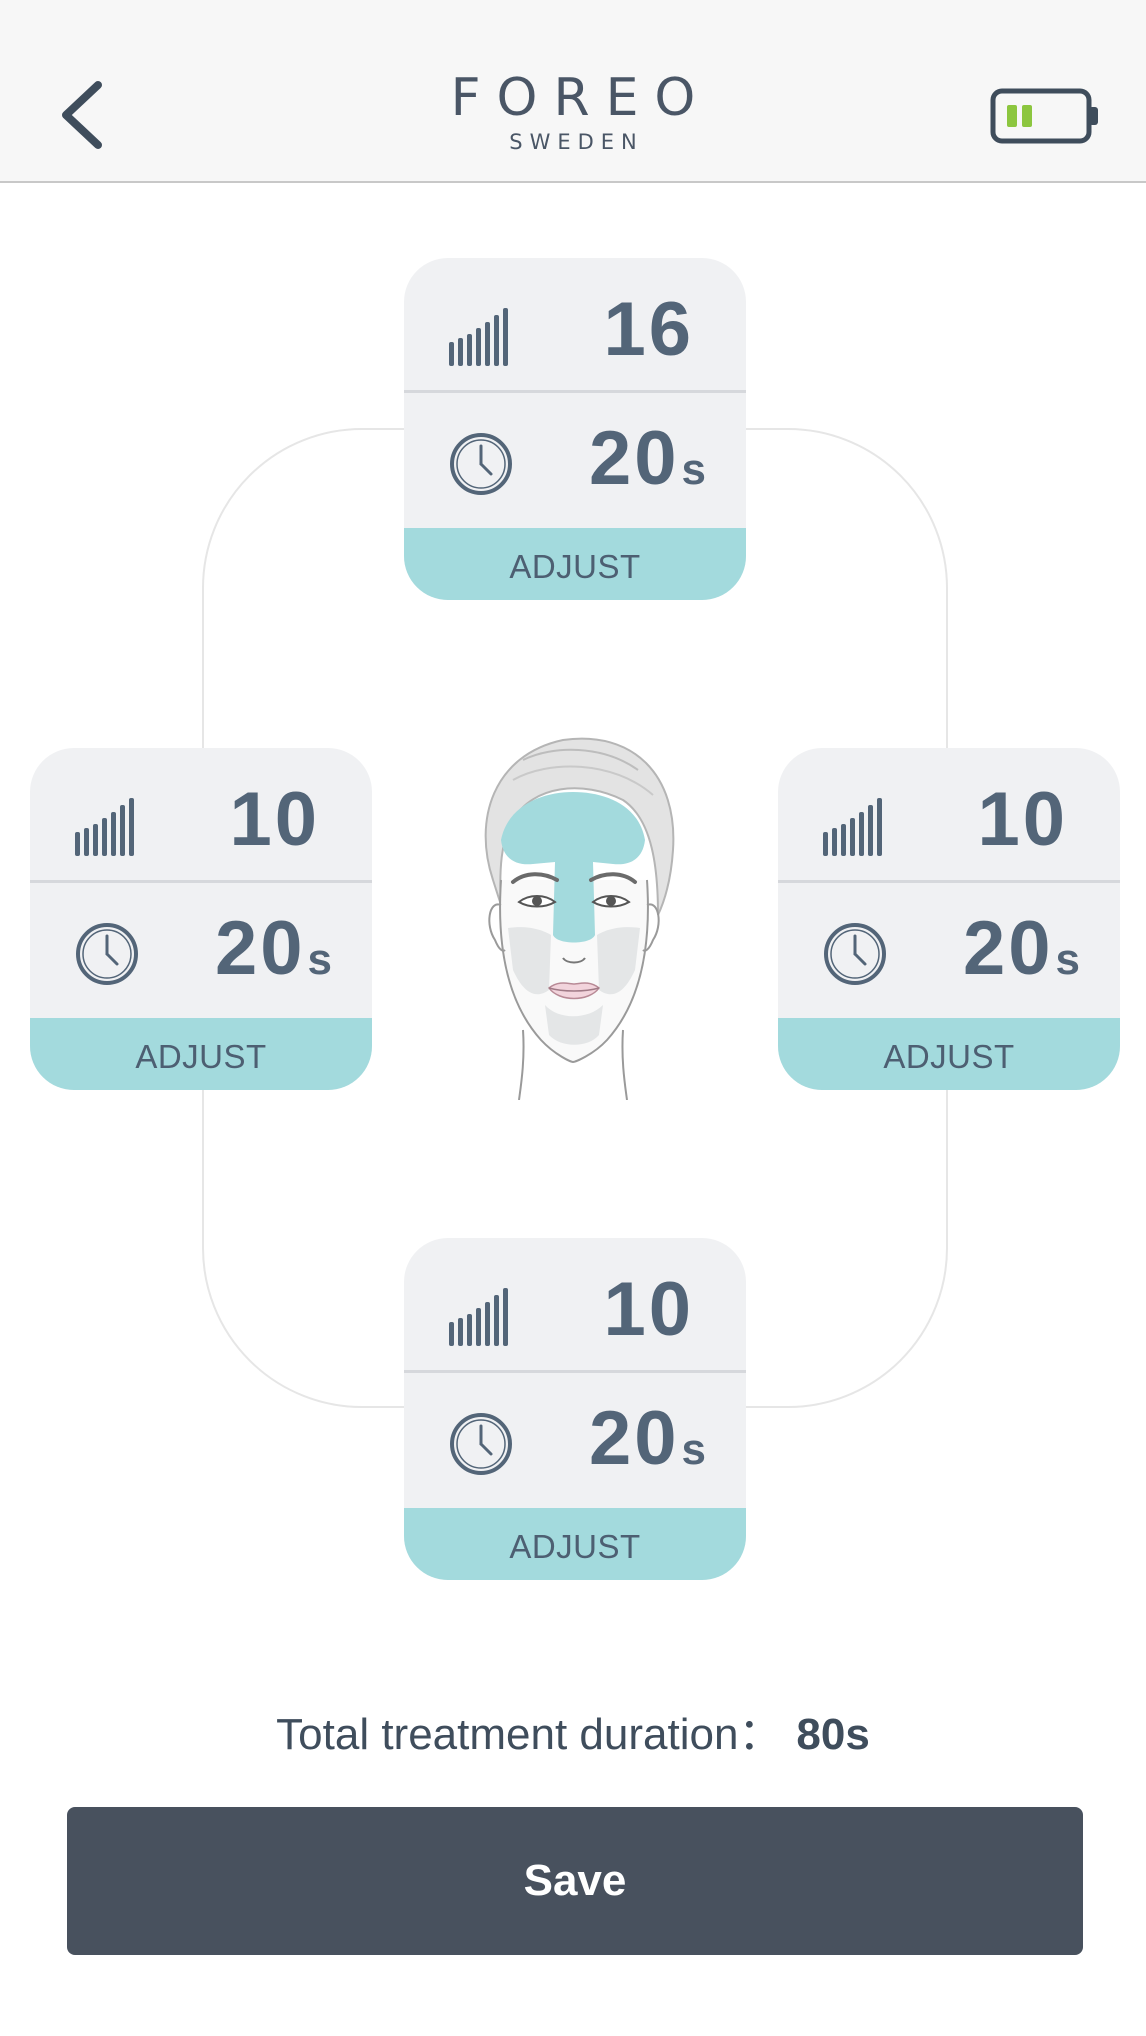  I want to click on zone-card-right-cheek: 10 20s ADJUST, so click(949, 919).